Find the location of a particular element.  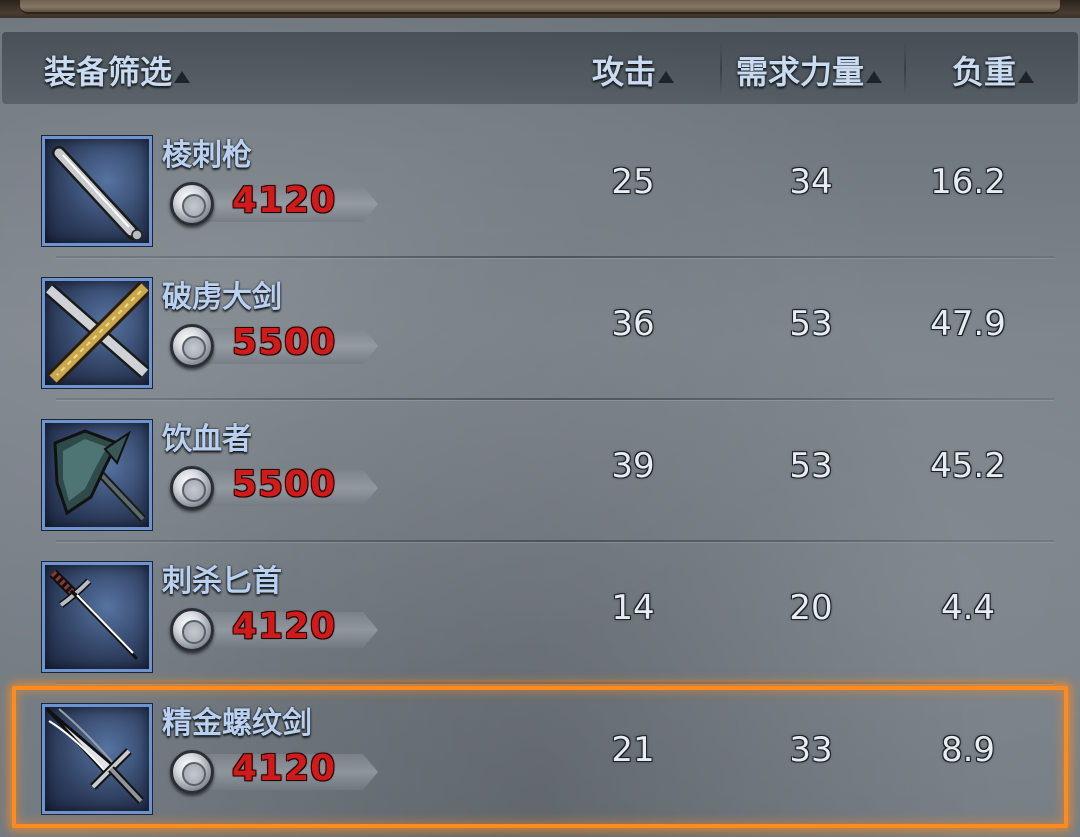

sword-icon is located at coordinates (97, 759).